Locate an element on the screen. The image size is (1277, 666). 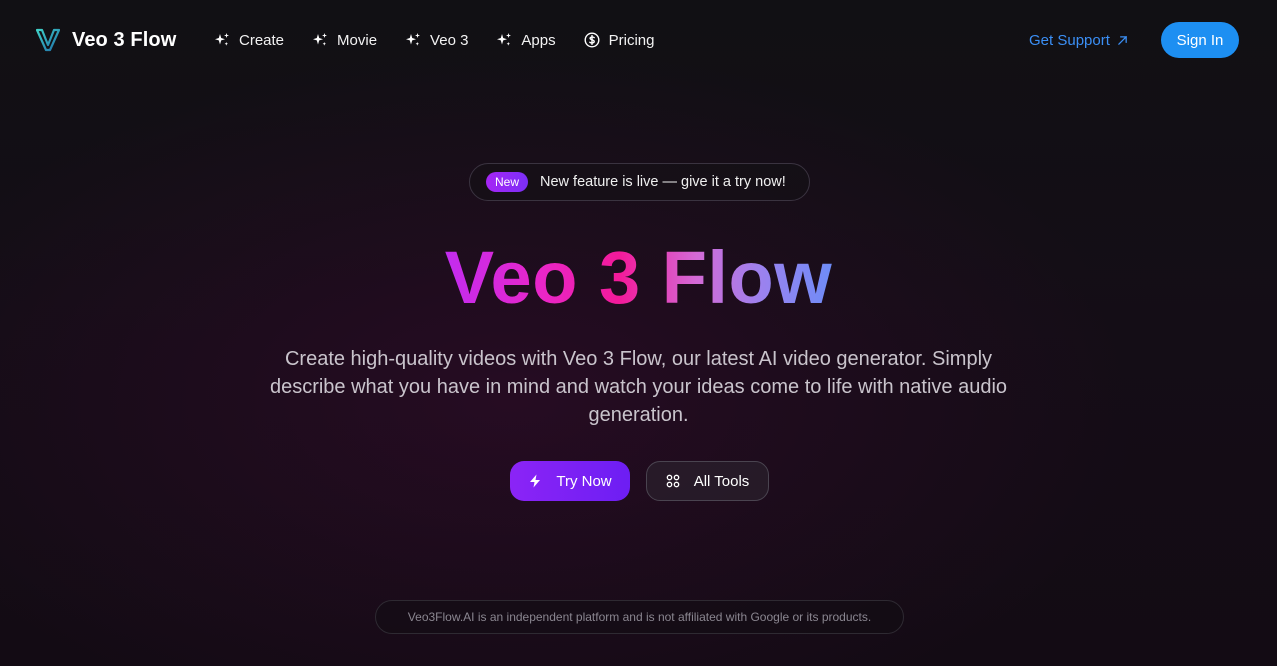
support-label: Get Support is located at coordinates (1069, 40).